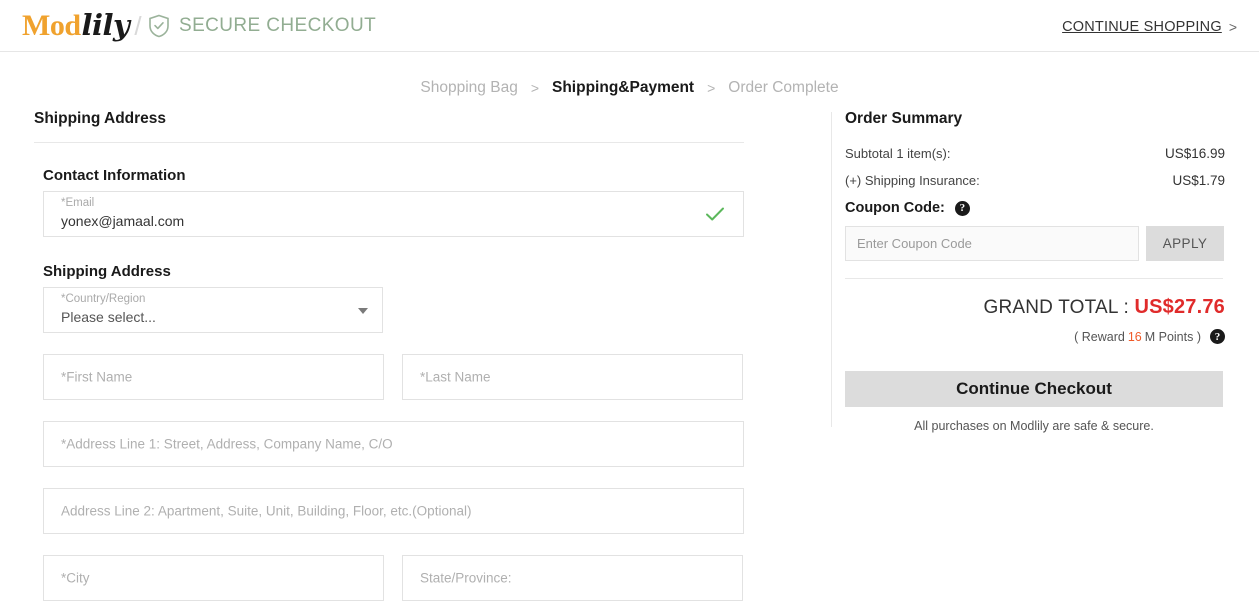 This screenshot has height=612, width=1259. What do you see at coordinates (992, 243) in the screenshot?
I see `coupon-code-input: Enter Coupon Code` at bounding box center [992, 243].